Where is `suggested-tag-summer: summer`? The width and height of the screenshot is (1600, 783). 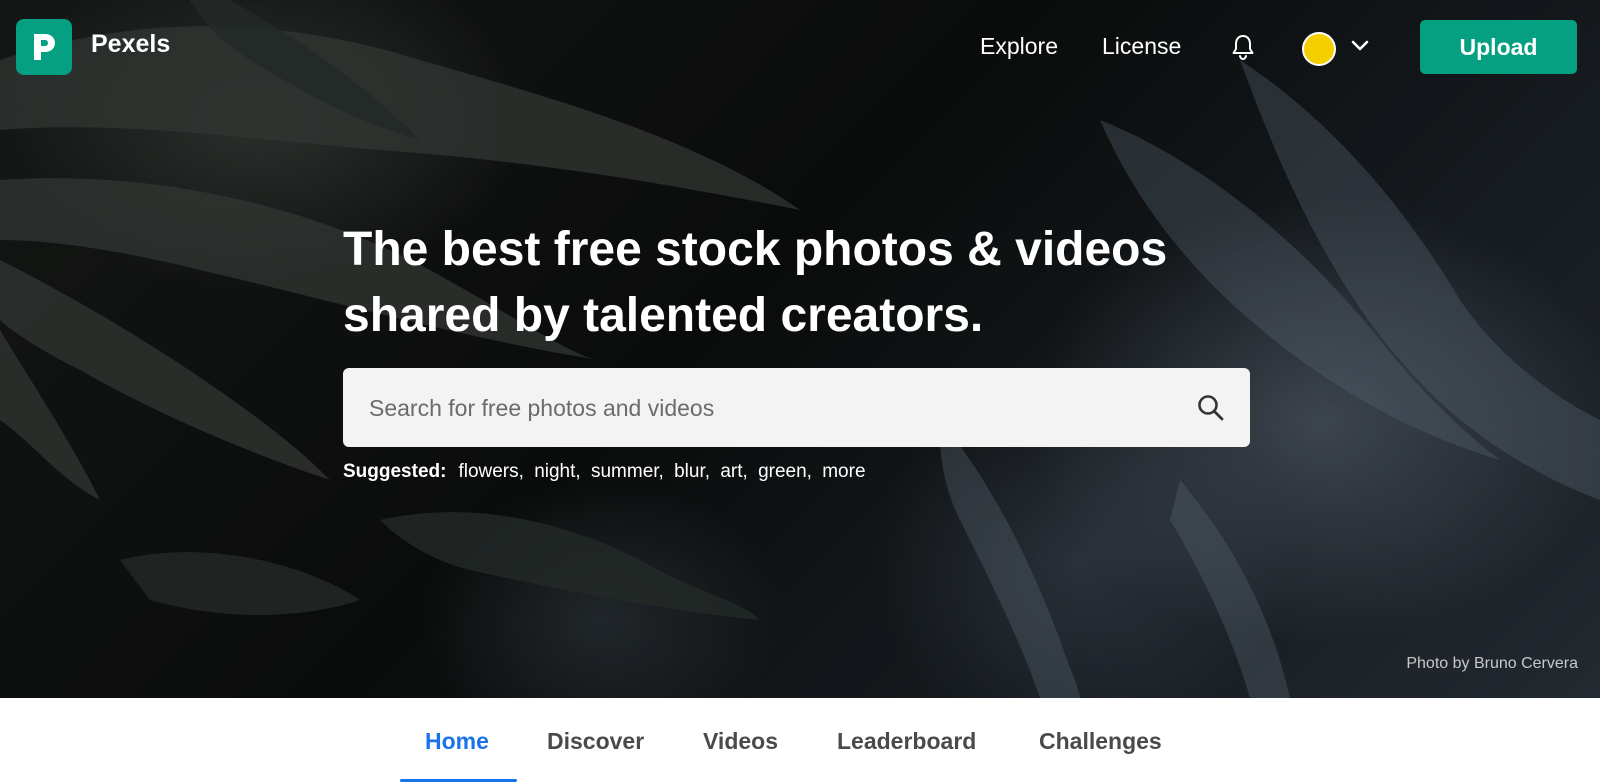 suggested-tag-summer: summer is located at coordinates (625, 471).